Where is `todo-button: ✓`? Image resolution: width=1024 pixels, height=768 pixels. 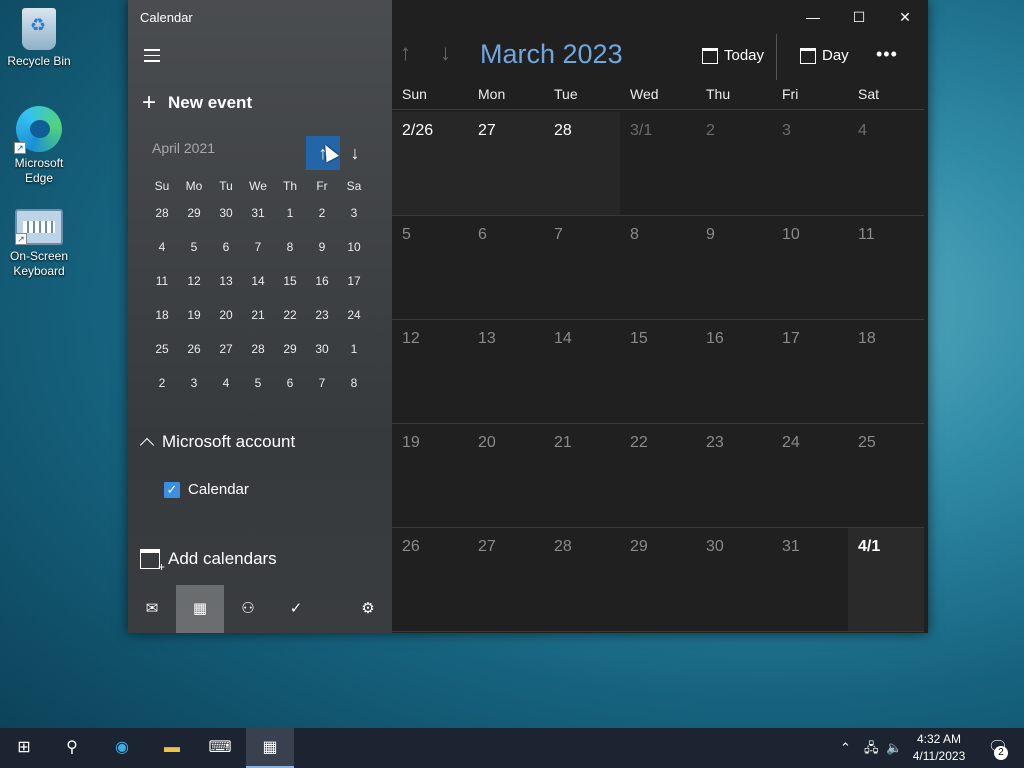 todo-button: ✓ is located at coordinates (296, 609).